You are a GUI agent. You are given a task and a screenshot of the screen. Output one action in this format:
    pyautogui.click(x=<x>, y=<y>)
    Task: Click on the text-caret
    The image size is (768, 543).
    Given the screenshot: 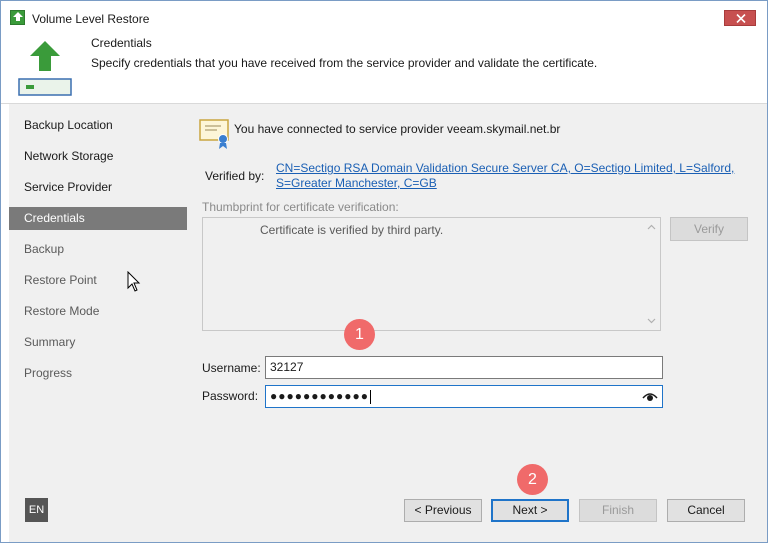 What is the action you would take?
    pyautogui.click(x=370, y=396)
    